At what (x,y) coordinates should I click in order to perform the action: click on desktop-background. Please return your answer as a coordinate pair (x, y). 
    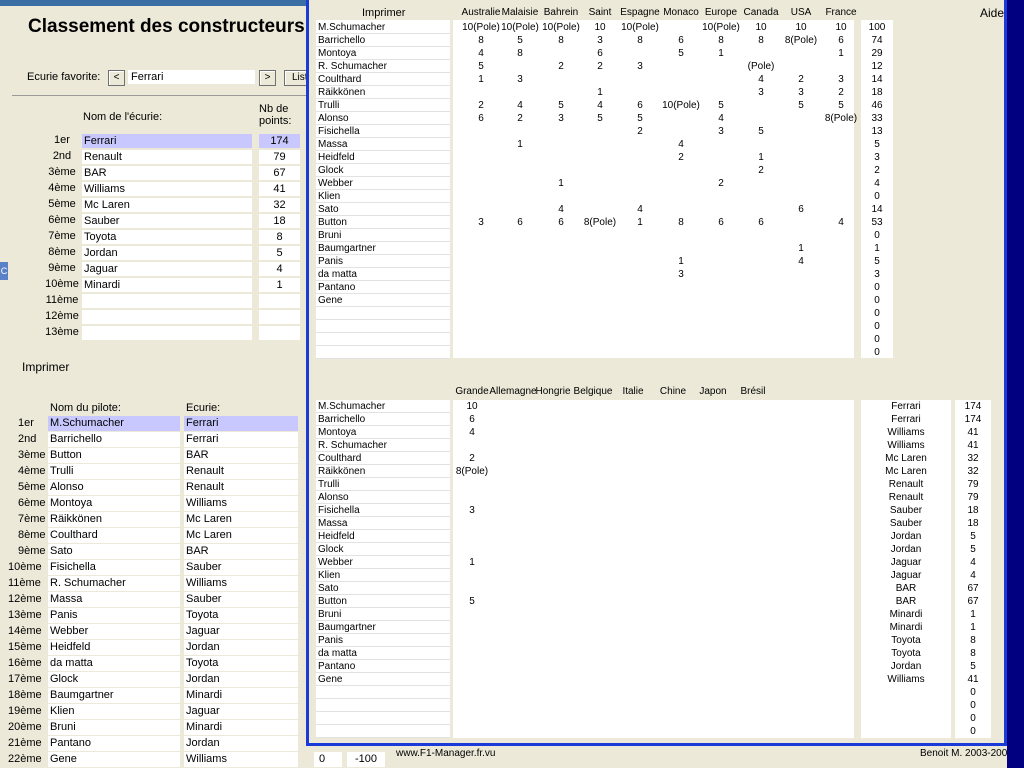
    Looking at the image, I should click on (1015, 384).